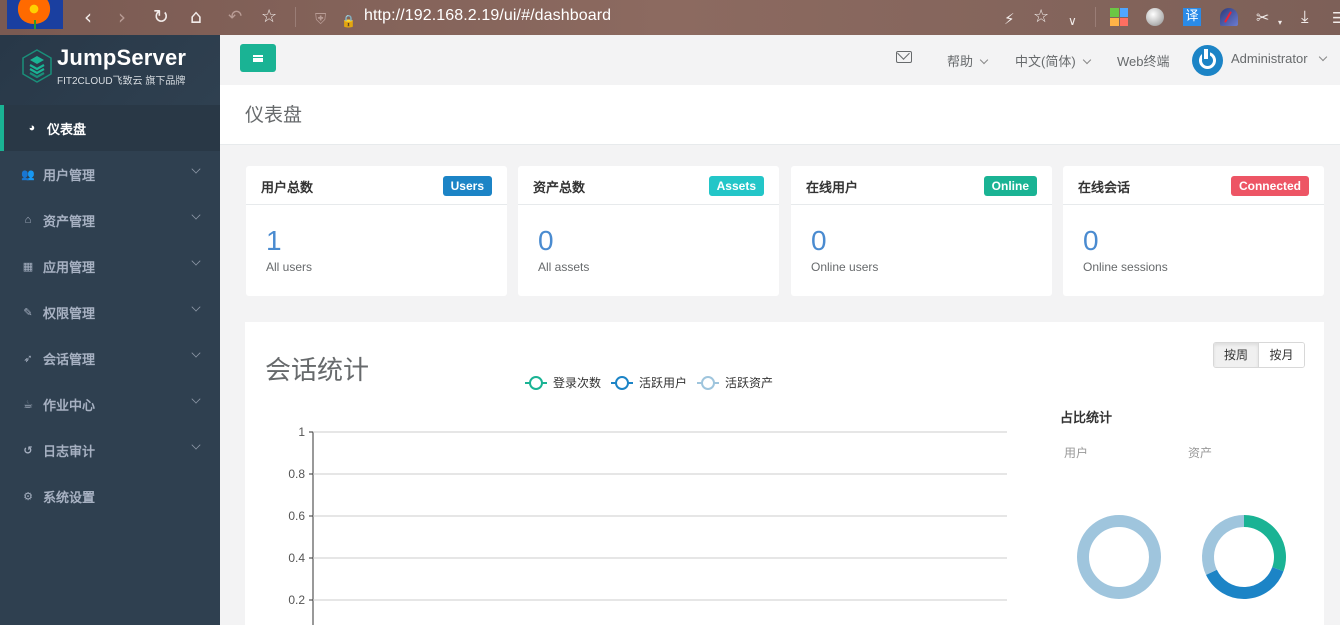  What do you see at coordinates (564, 267) in the screenshot?
I see `card-label: All assets` at bounding box center [564, 267].